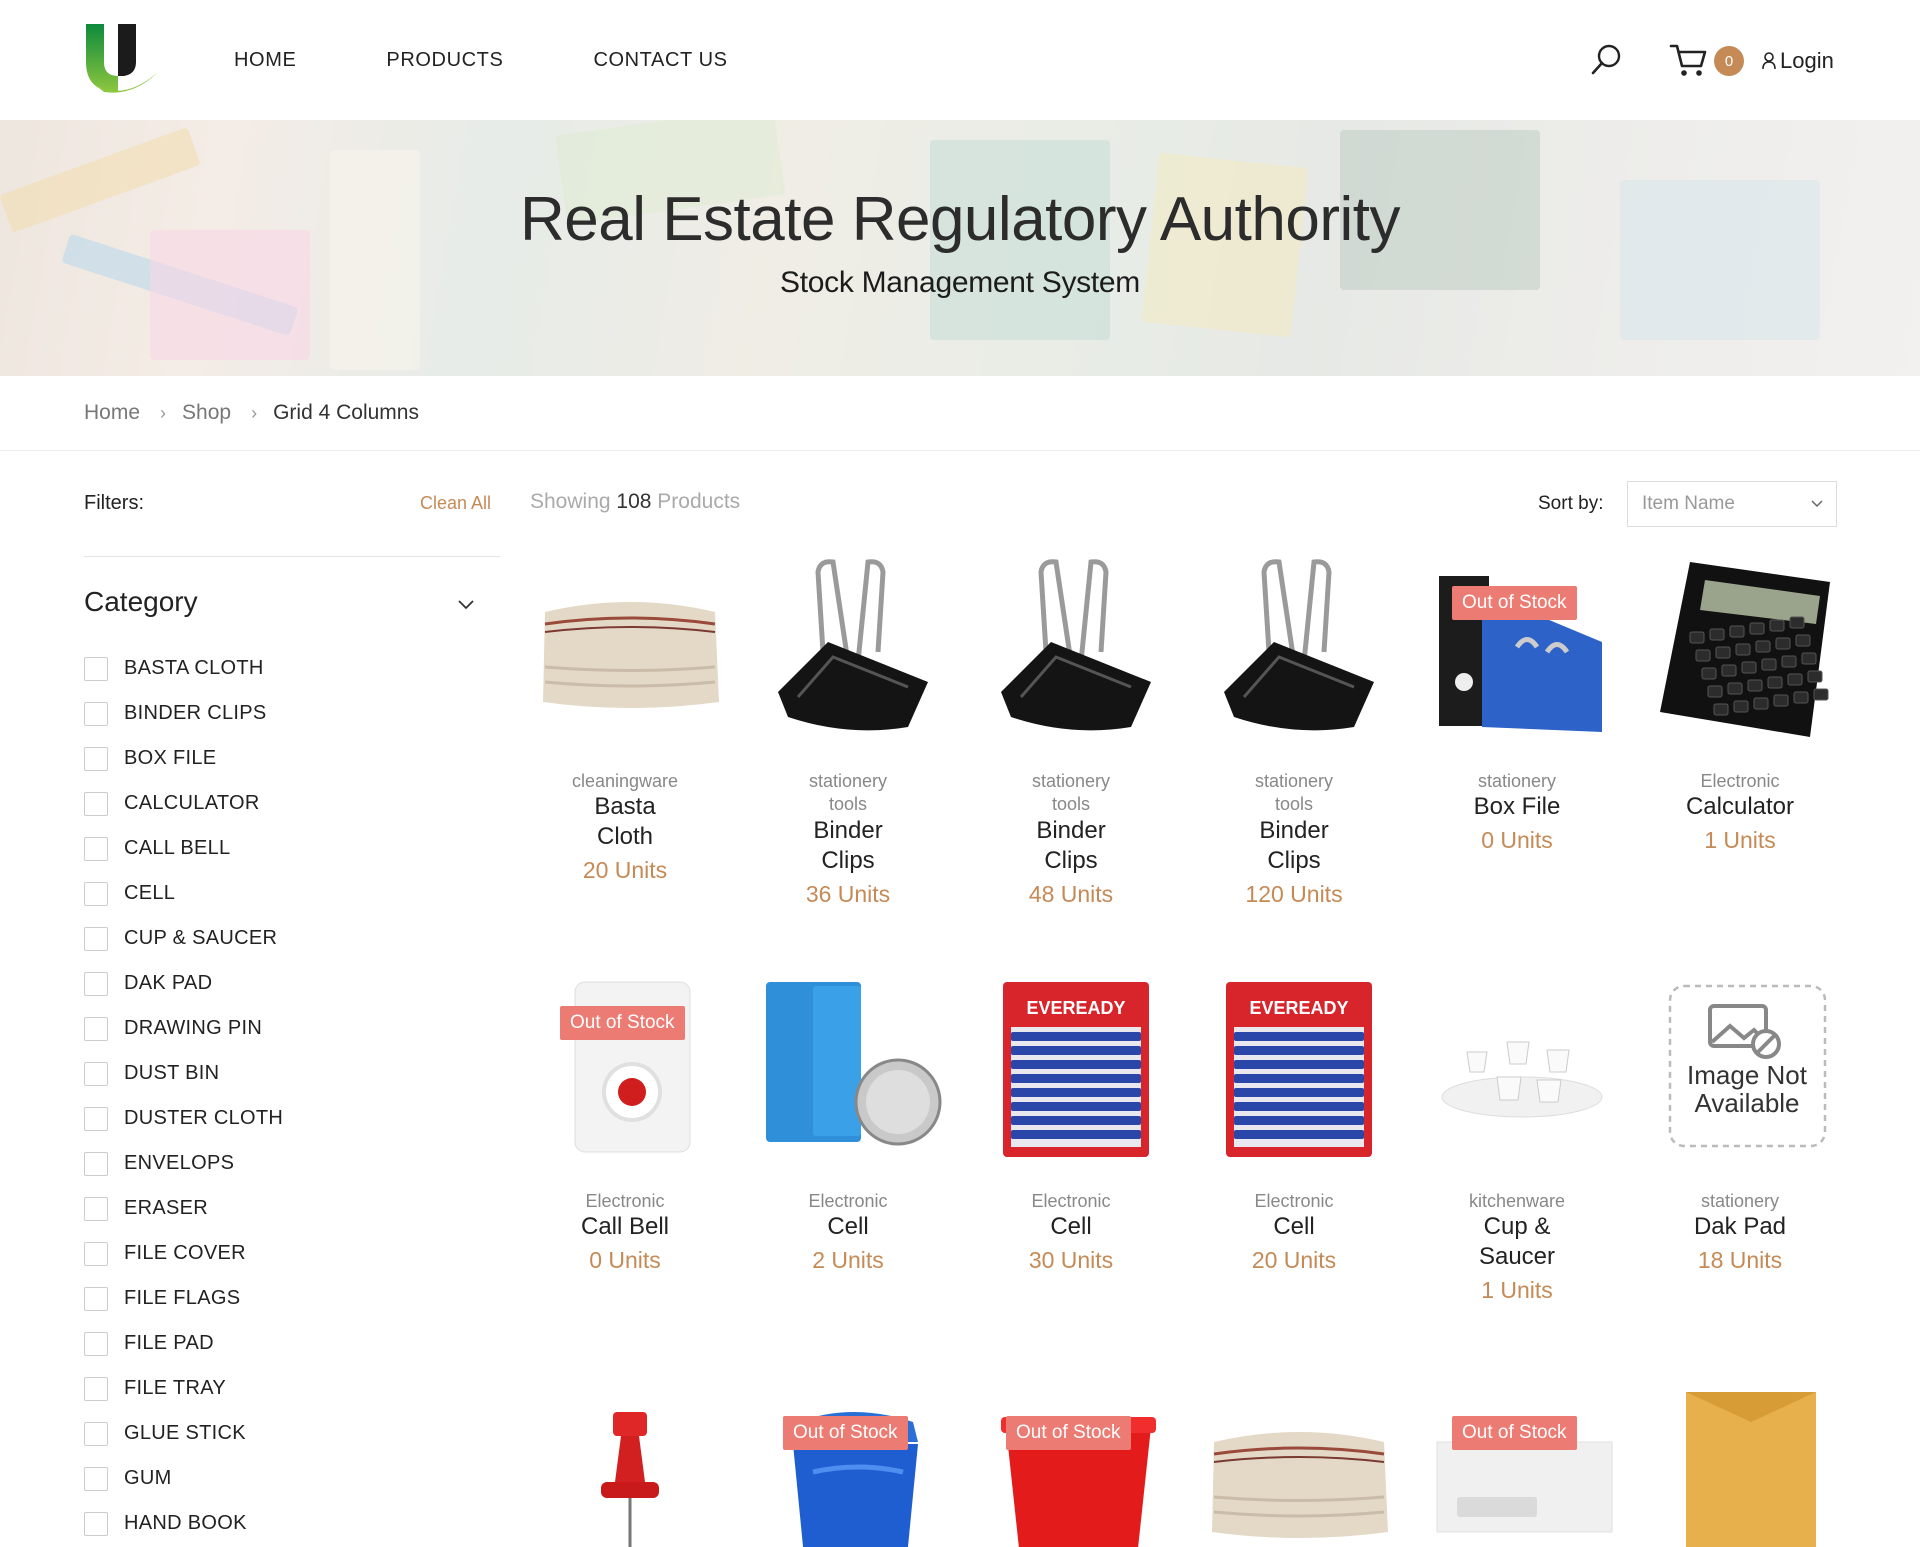 This screenshot has height=1547, width=1920. What do you see at coordinates (183, 1433) in the screenshot?
I see `category-filter-item: GLUE STICK` at bounding box center [183, 1433].